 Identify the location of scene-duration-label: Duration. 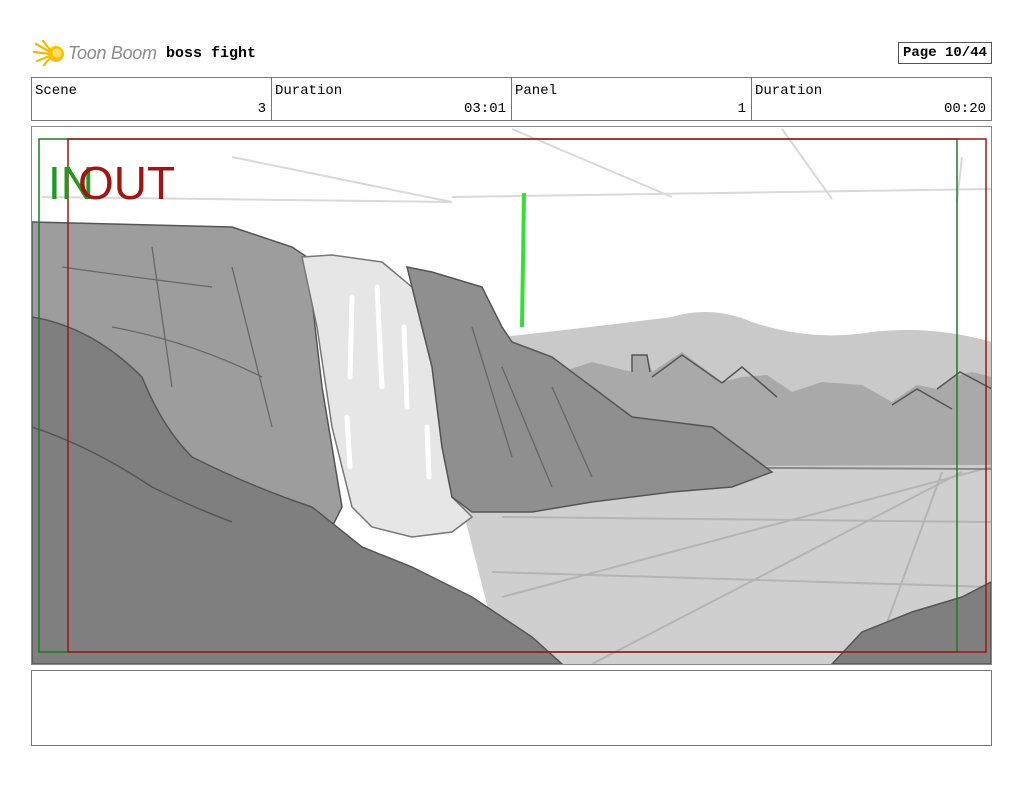
(309, 91).